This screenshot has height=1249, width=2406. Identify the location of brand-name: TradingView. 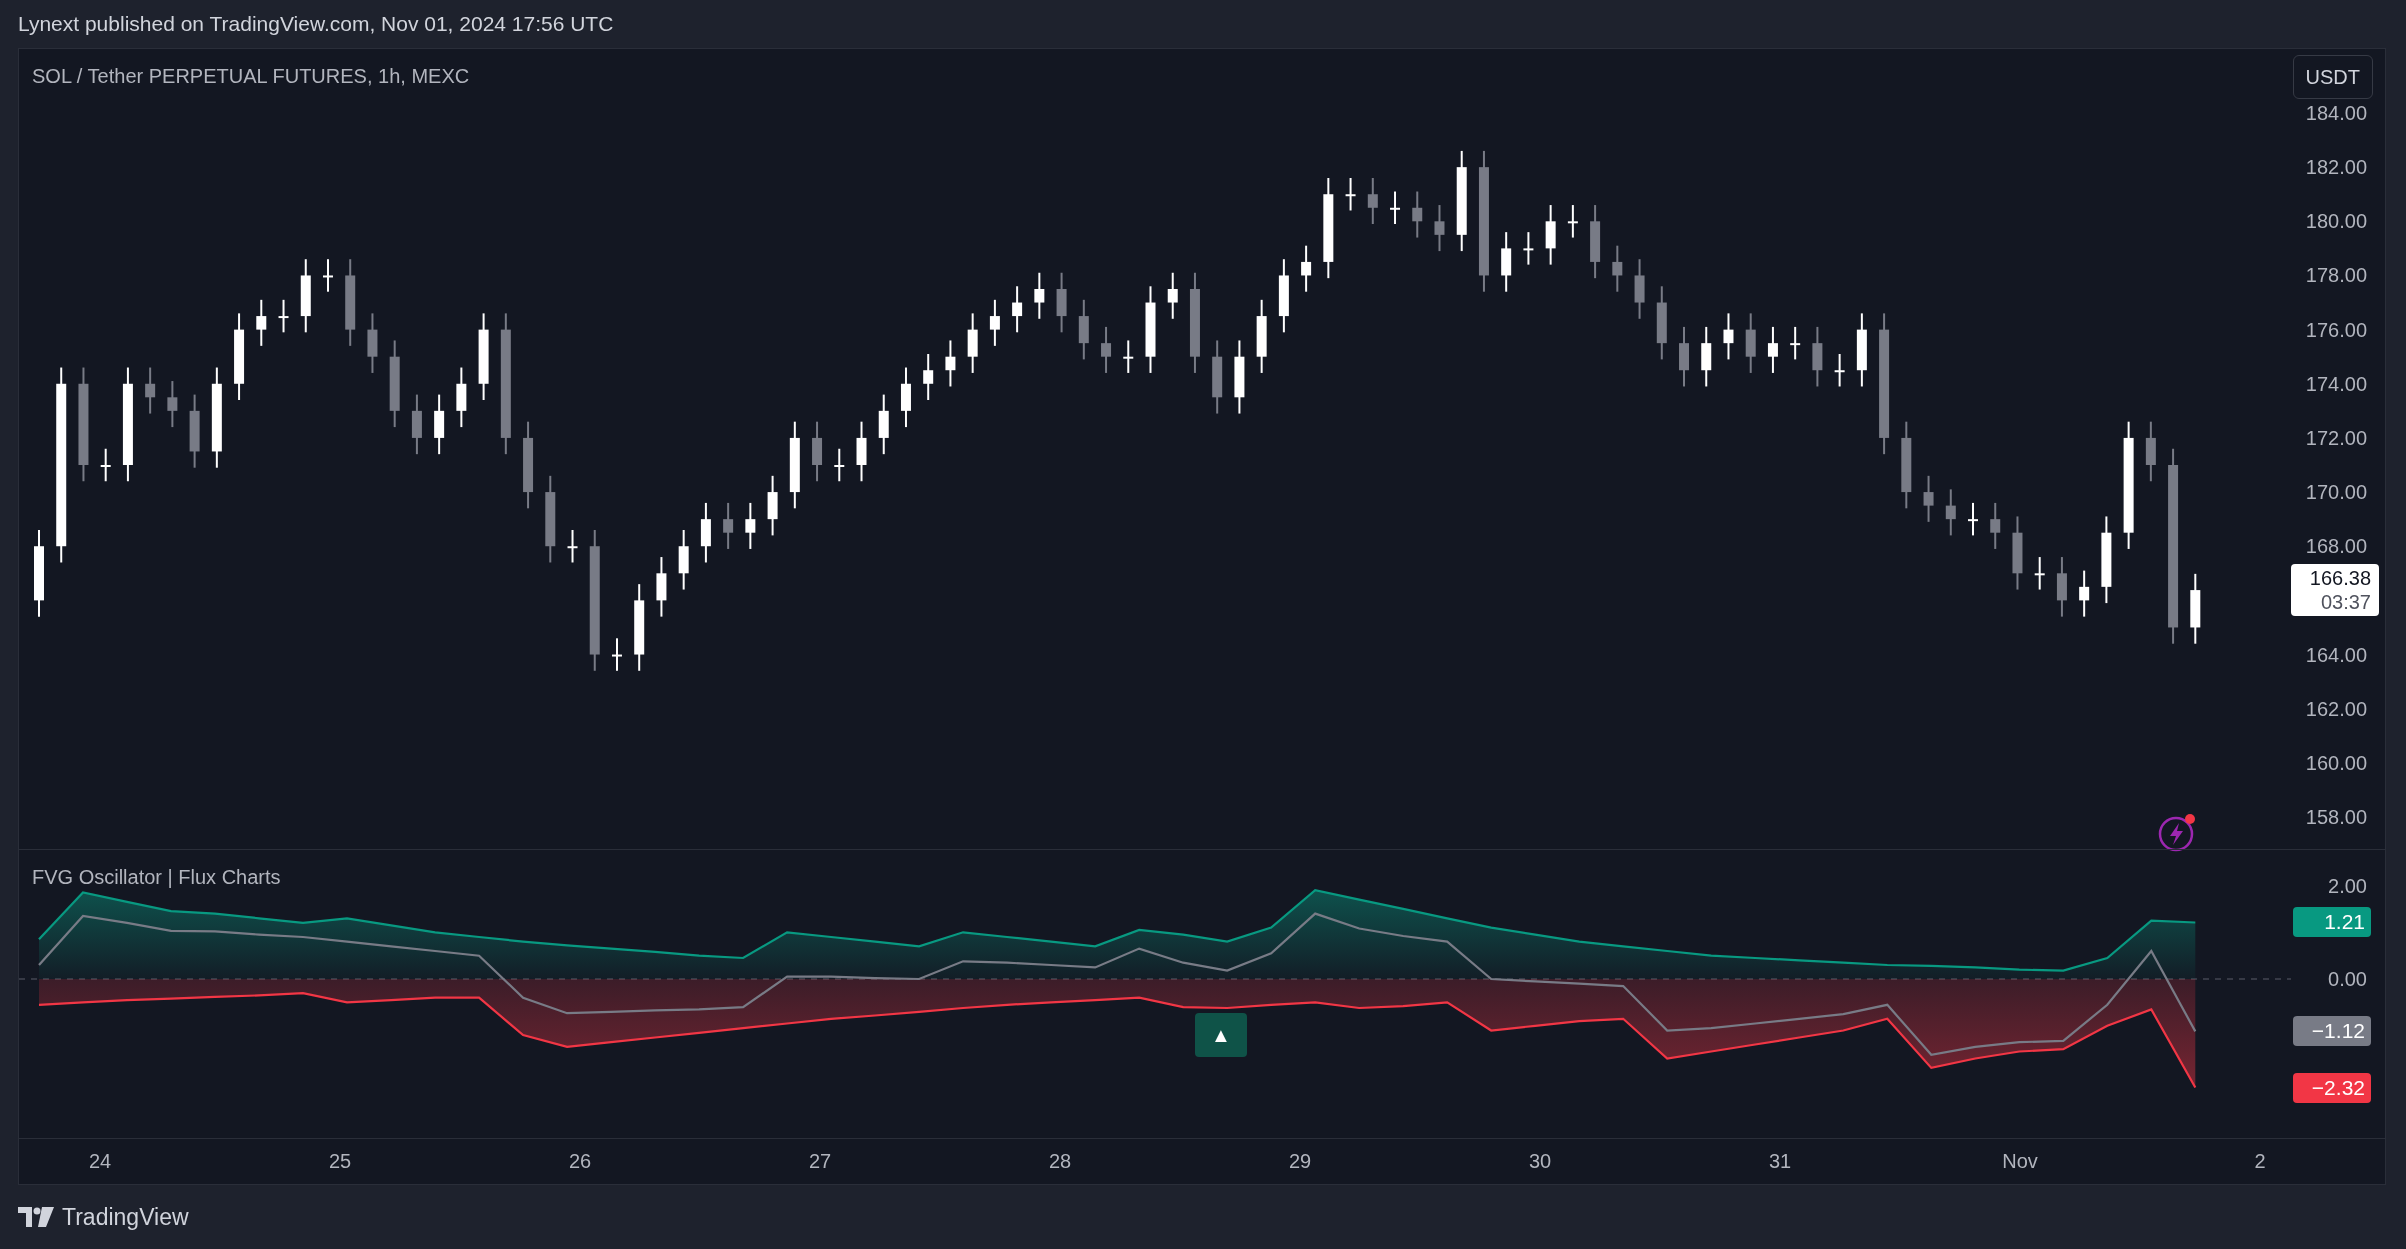
(125, 1217).